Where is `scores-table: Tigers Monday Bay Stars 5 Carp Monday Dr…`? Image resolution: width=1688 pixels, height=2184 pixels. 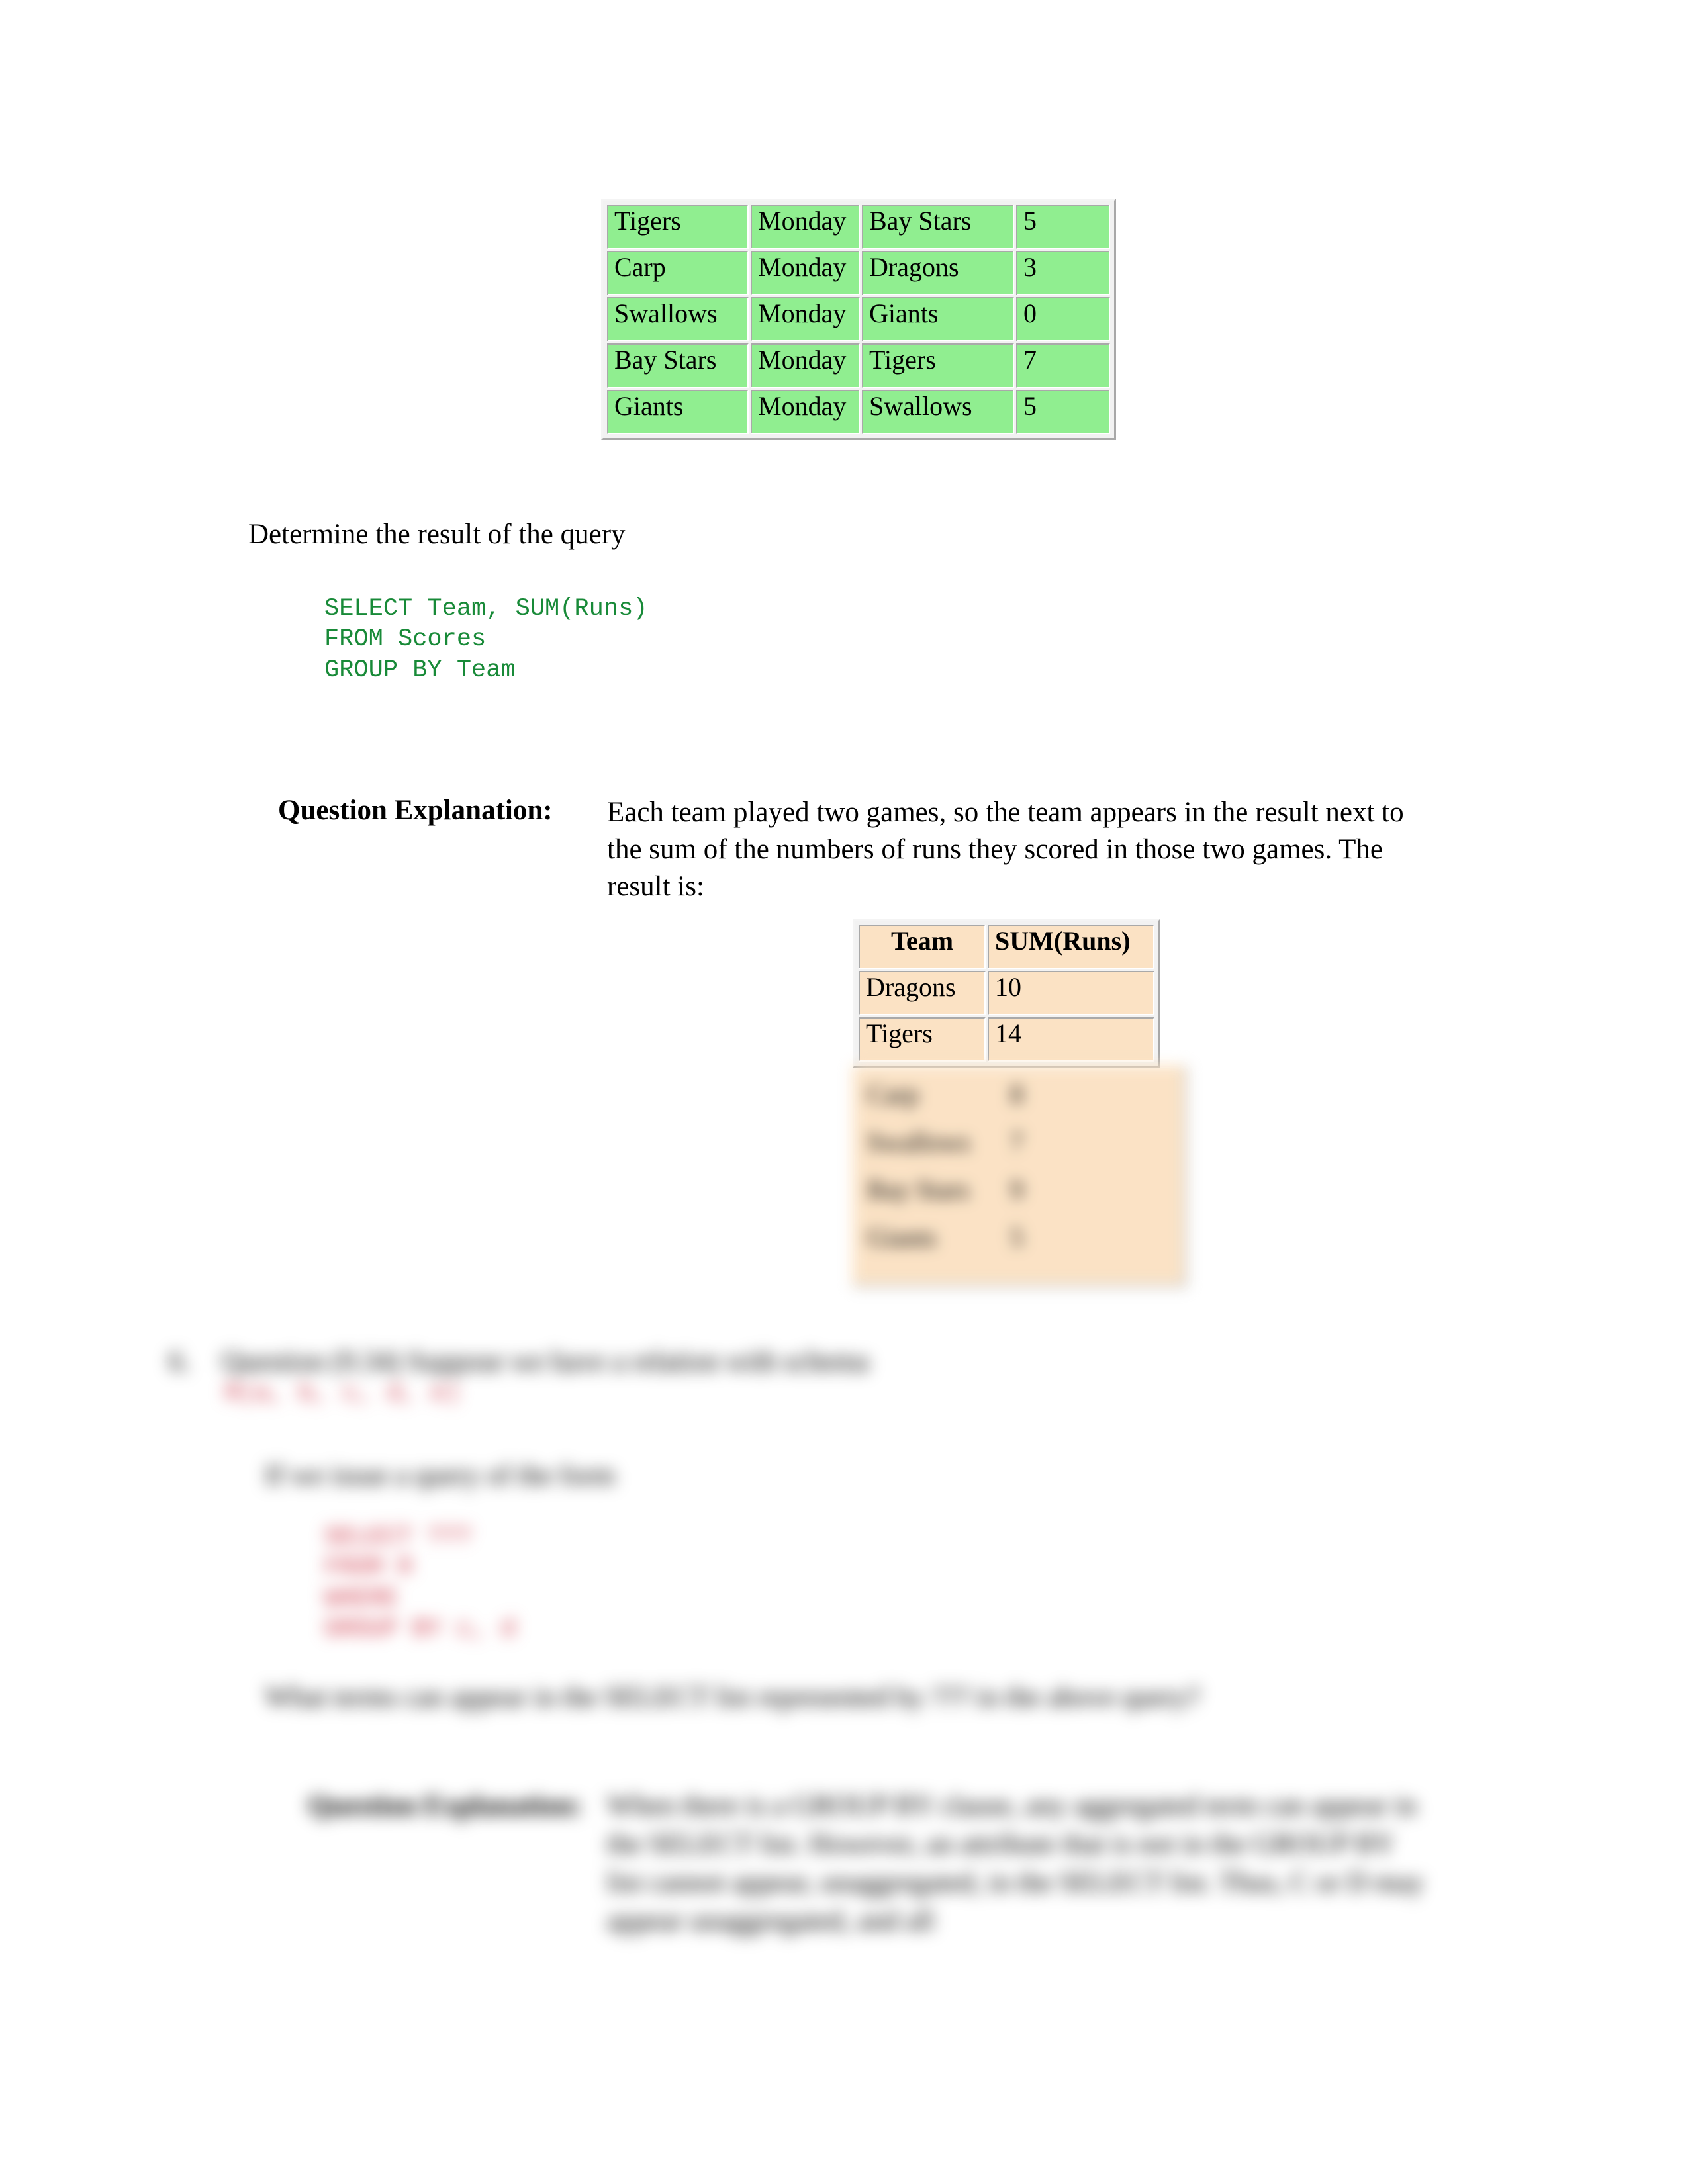 scores-table: Tigers Monday Bay Stars 5 Carp Monday Dr… is located at coordinates (858, 319).